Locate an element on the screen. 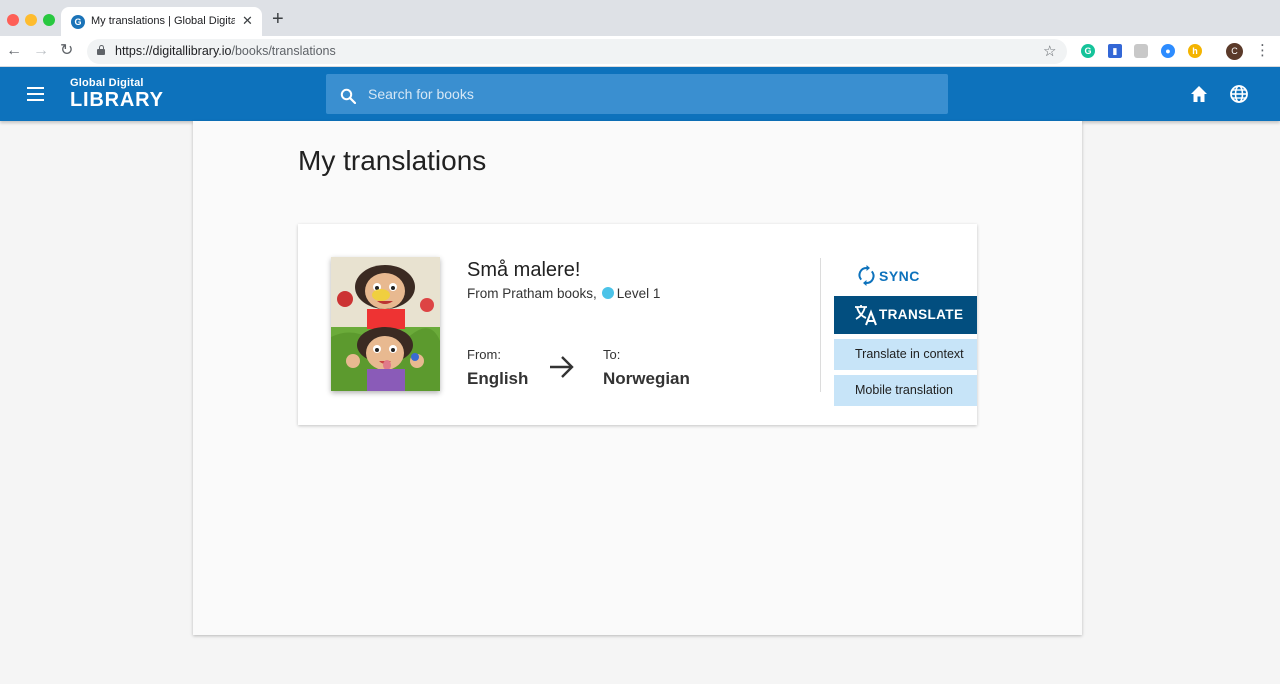  mobile-translation-button: Mobile translation is located at coordinates (905, 390).